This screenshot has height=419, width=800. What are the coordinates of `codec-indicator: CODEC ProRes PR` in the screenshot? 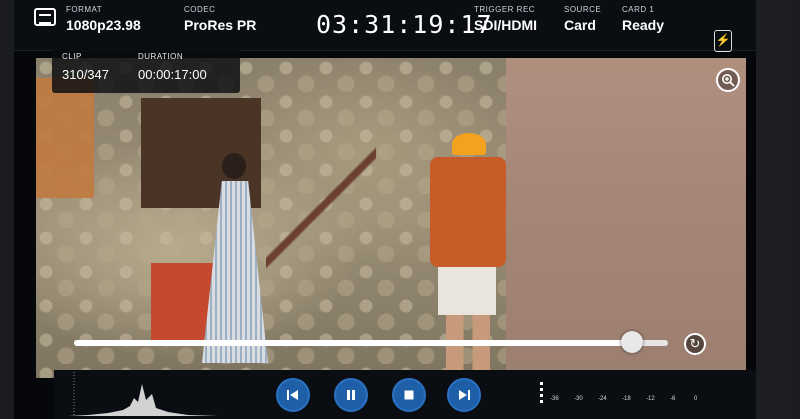 It's located at (220, 19).